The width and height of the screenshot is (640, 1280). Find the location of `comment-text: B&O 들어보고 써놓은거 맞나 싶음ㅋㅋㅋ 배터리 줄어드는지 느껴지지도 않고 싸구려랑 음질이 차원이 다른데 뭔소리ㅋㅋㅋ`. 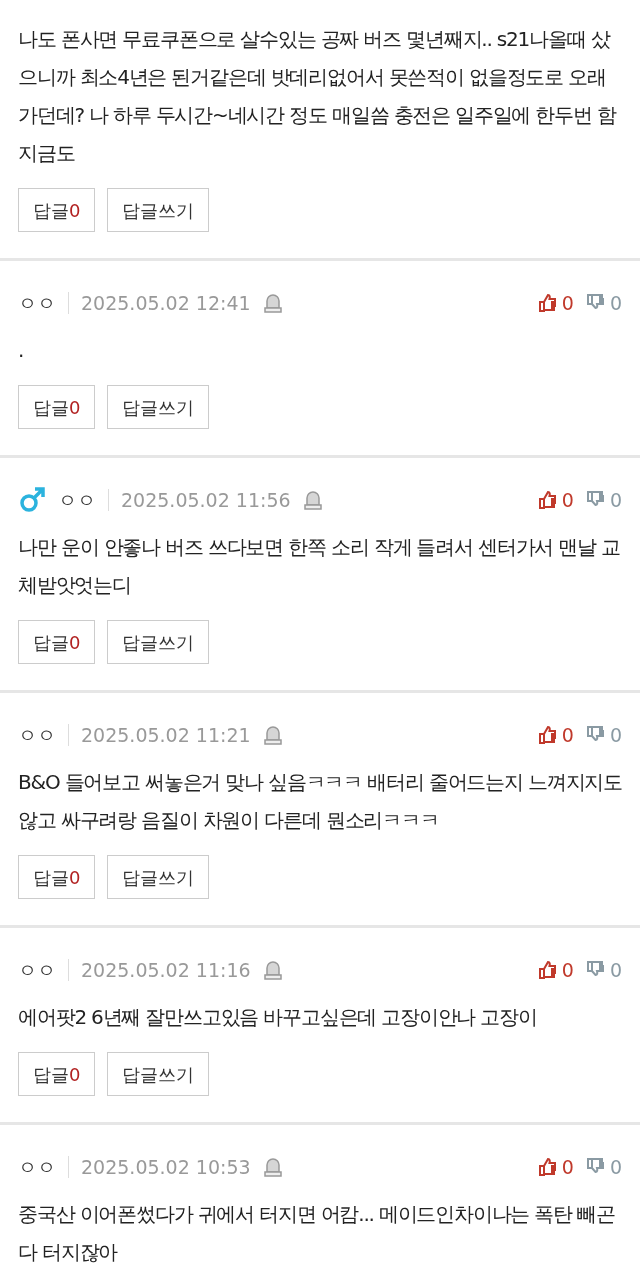

comment-text: B&O 들어보고 써놓은거 맞나 싶음ㅋㅋㅋ 배터리 줄어드는지 느껴지지도 않고 싸구려랑 음질이 차원이 다른데 뭔소리ㅋㅋㅋ is located at coordinates (320, 801).